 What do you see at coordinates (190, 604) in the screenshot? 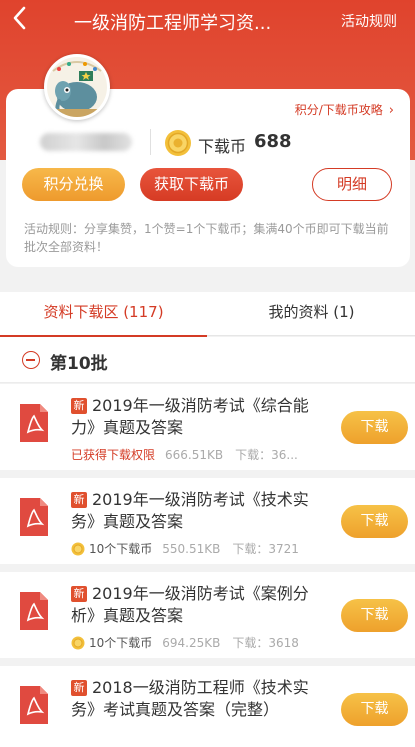
I see `item-title: 2019年一级消防考试《案例分析》真题及答案` at bounding box center [190, 604].